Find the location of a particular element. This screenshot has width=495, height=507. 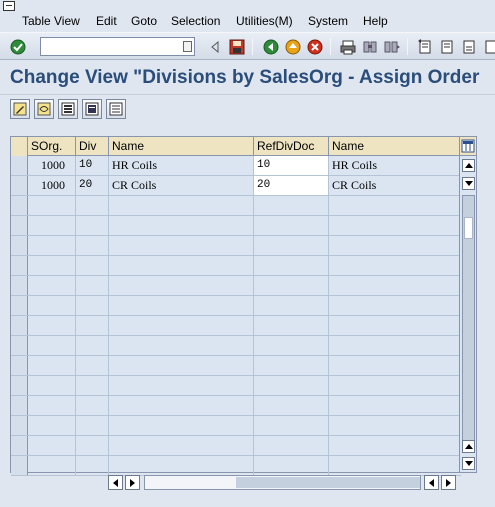

command-field is located at coordinates (117, 46).